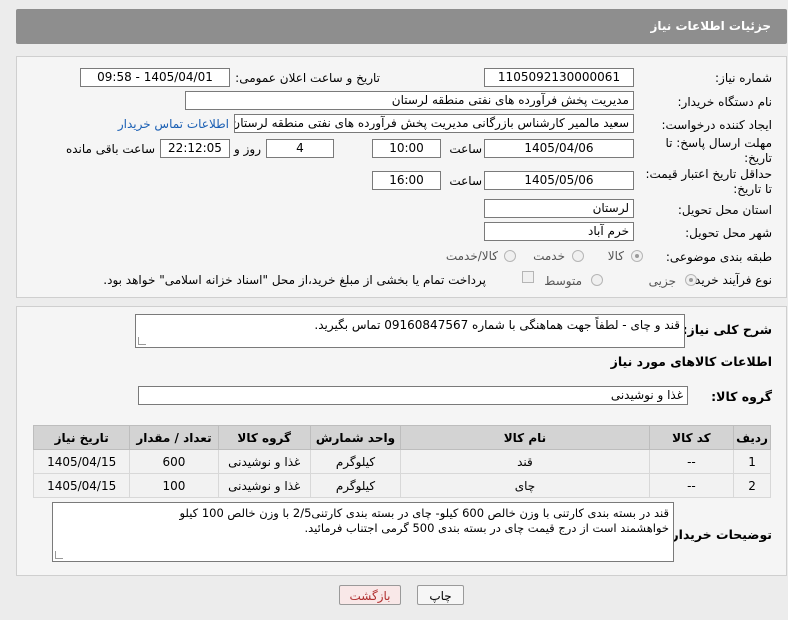 The width and height of the screenshot is (788, 620). Describe the element at coordinates (174, 485) in the screenshot. I see `cell-qty: 100` at that location.